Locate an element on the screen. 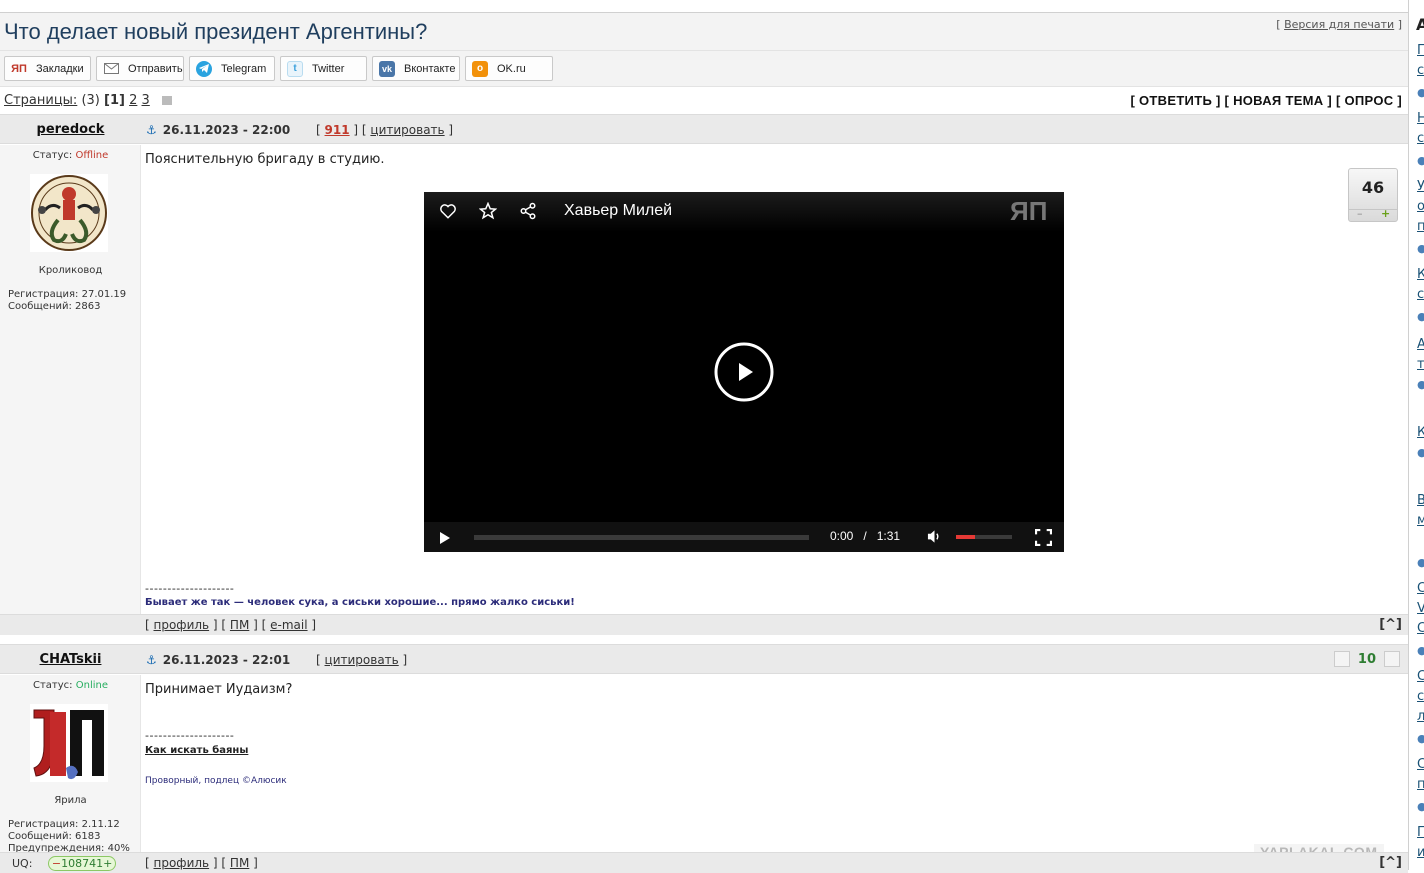 This screenshot has height=873, width=1424. uq-plus-icon: + is located at coordinates (107, 863).